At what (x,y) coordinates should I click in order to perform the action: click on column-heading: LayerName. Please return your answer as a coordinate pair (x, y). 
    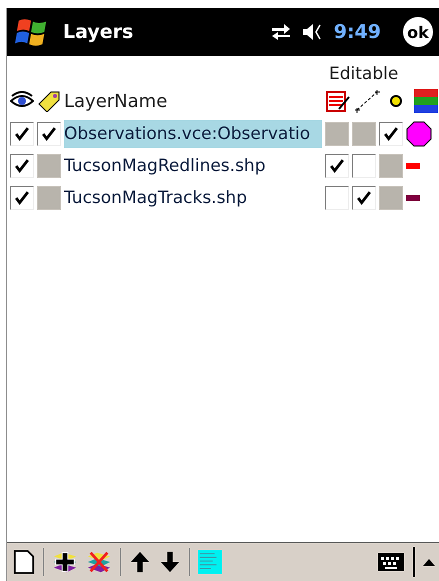
    Looking at the image, I should click on (193, 101).